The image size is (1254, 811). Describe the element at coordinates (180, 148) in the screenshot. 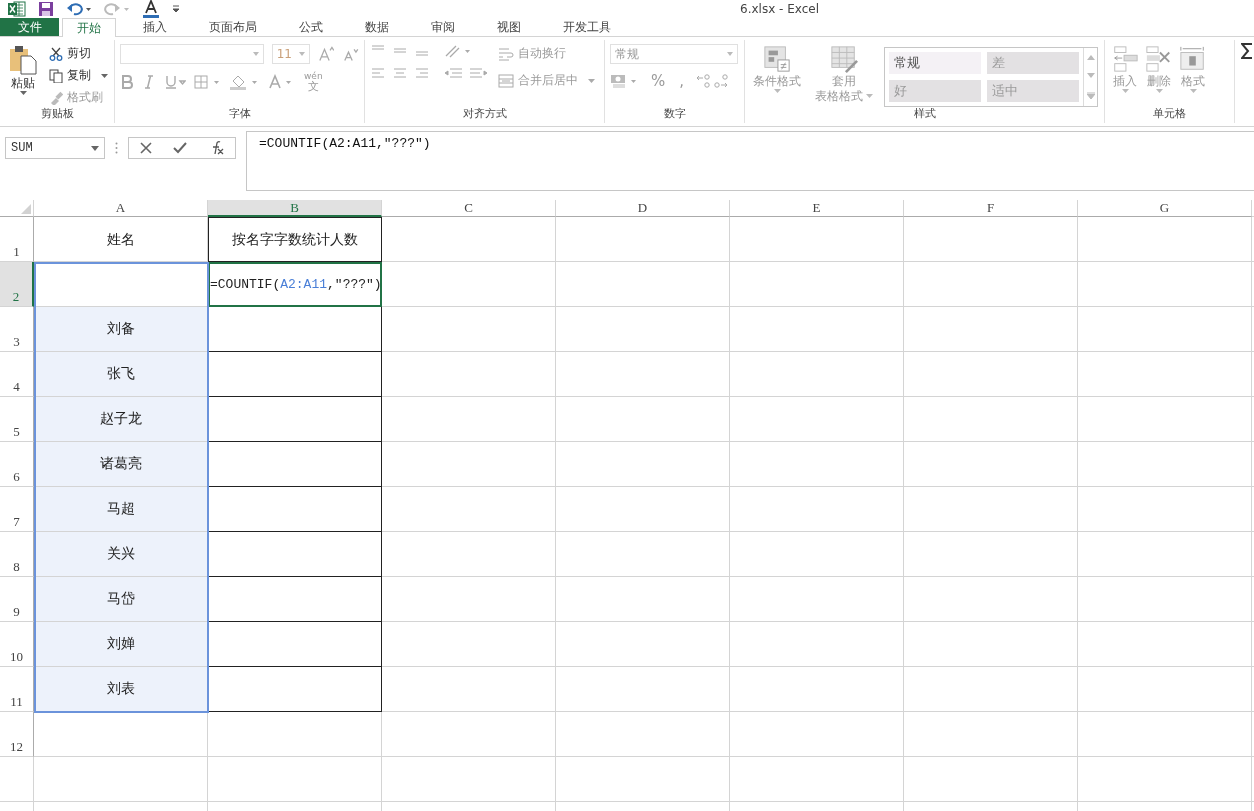

I see `enter-check-icon` at that location.